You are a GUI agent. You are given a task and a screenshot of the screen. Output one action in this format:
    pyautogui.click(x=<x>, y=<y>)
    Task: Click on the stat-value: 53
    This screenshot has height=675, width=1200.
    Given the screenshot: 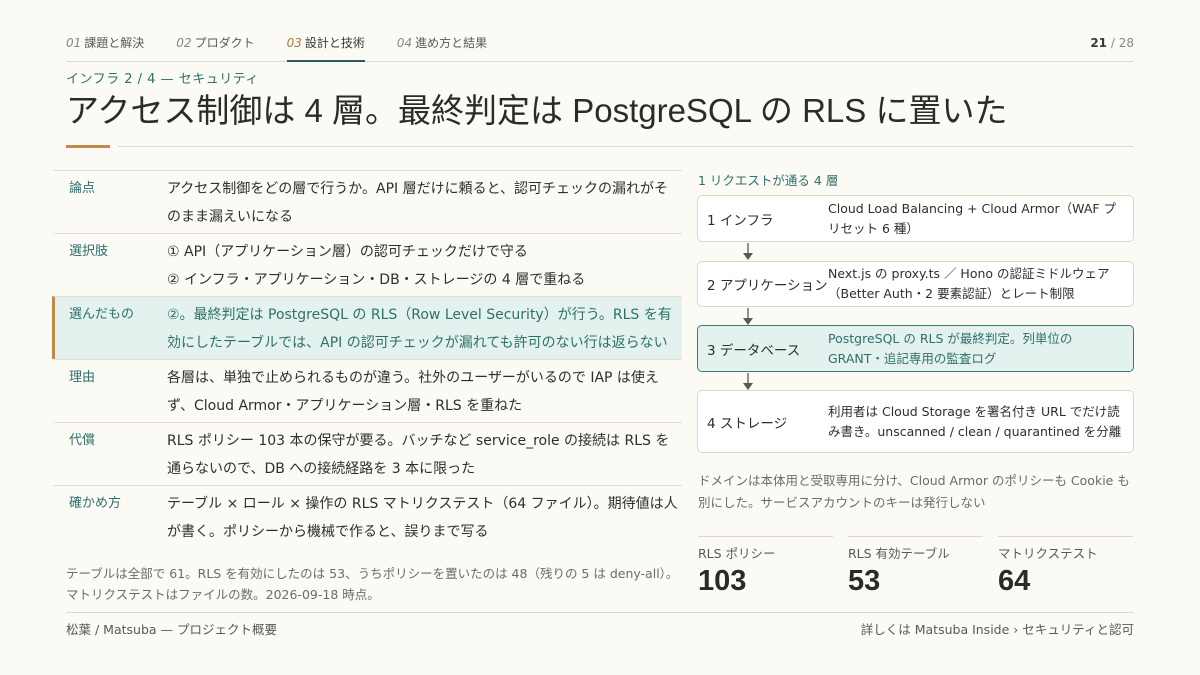 What is the action you would take?
    pyautogui.click(x=864, y=581)
    